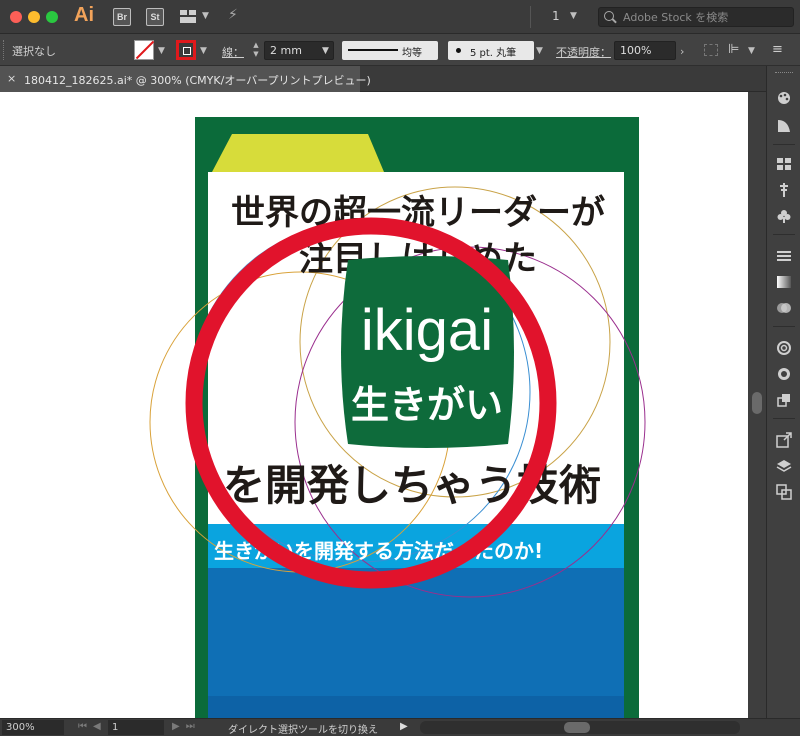  I want to click on export-icon, so click(784, 440).